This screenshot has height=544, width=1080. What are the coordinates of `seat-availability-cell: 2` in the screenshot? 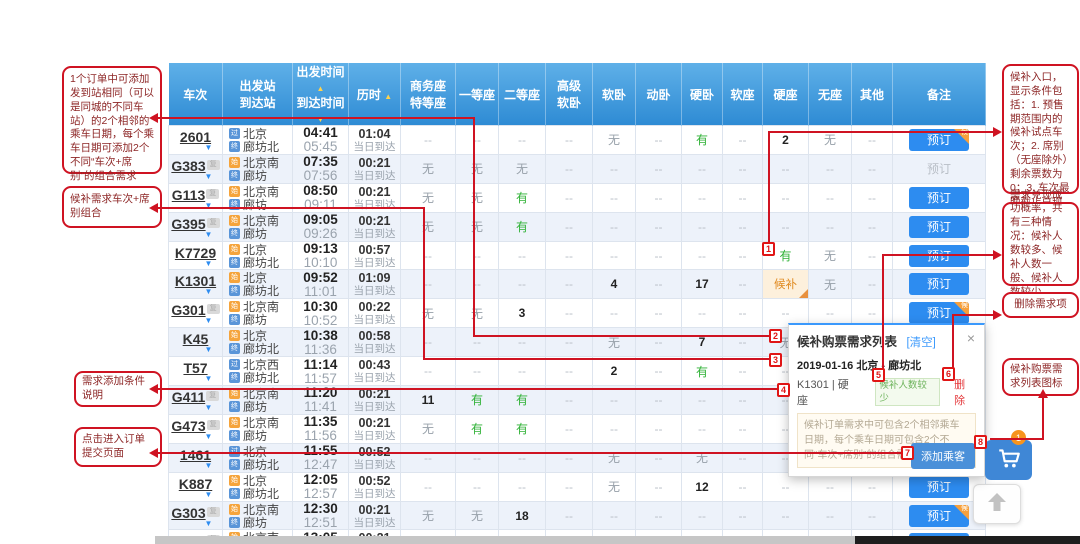 It's located at (614, 371).